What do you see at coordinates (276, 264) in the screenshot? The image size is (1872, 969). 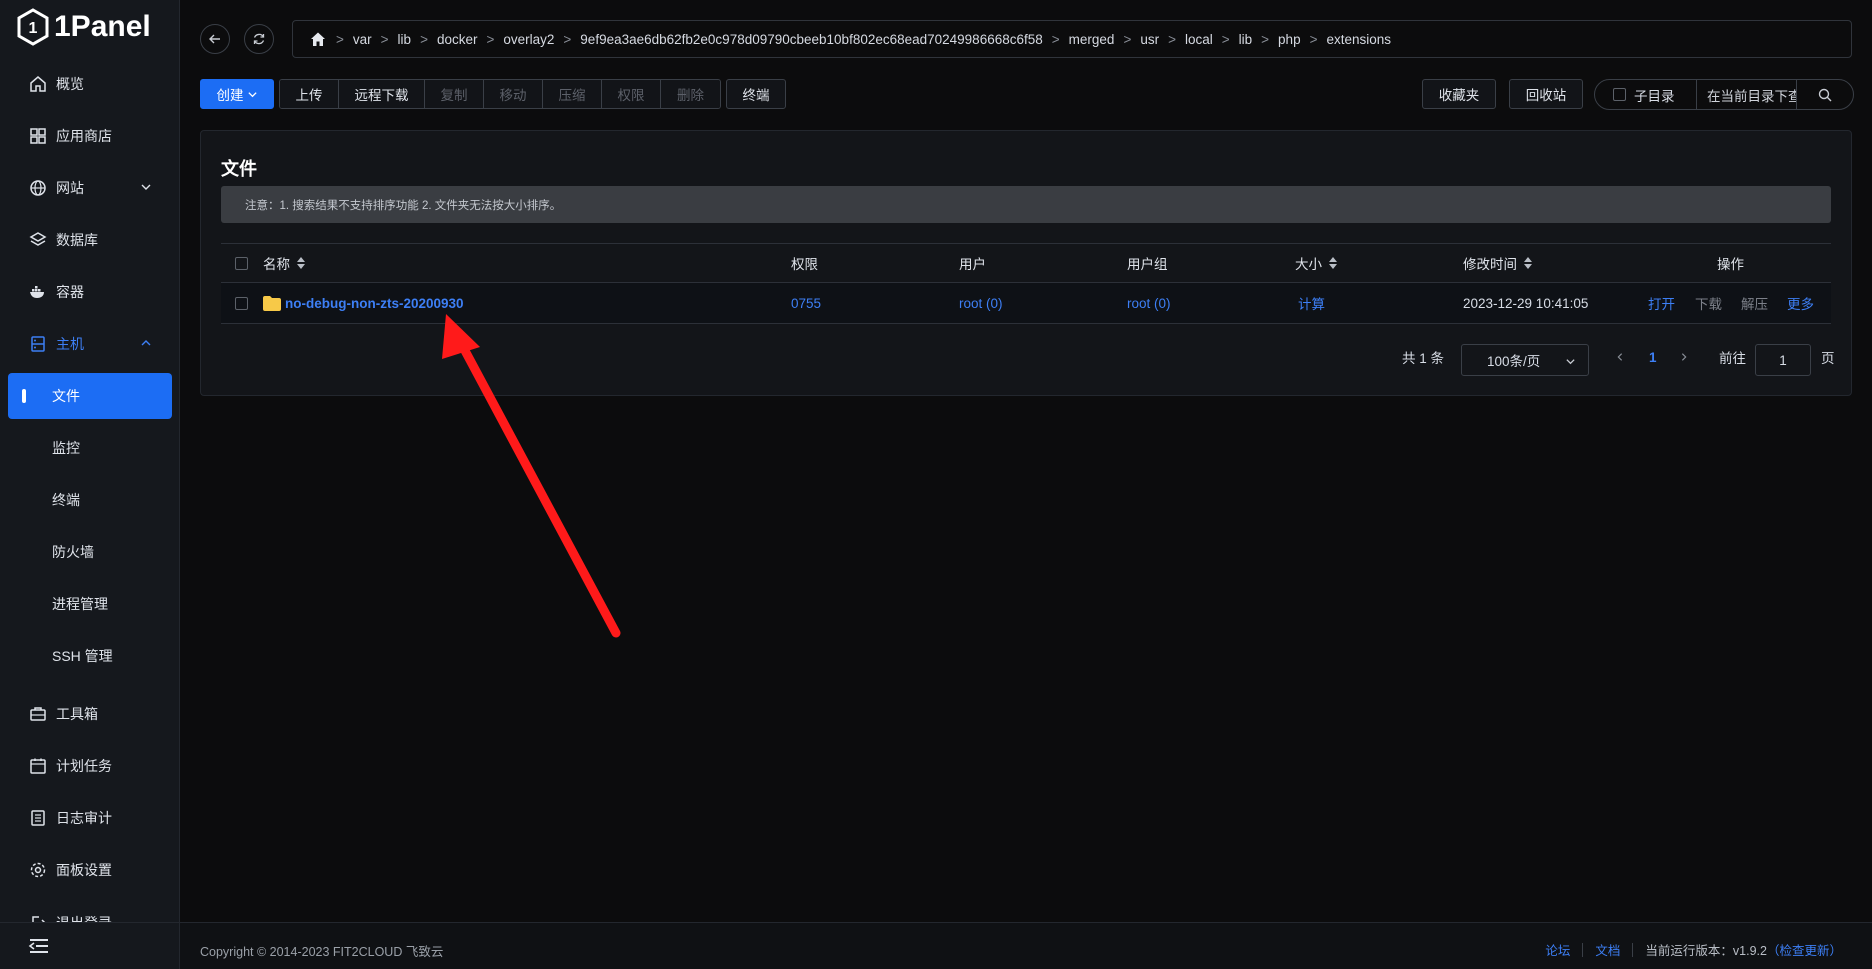 I see `col-label: 名称` at bounding box center [276, 264].